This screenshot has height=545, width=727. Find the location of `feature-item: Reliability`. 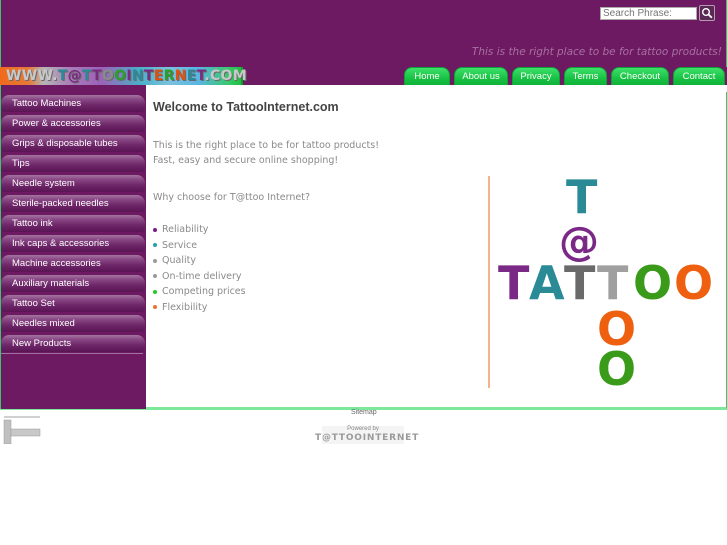

feature-item: Reliability is located at coordinates (199, 230).